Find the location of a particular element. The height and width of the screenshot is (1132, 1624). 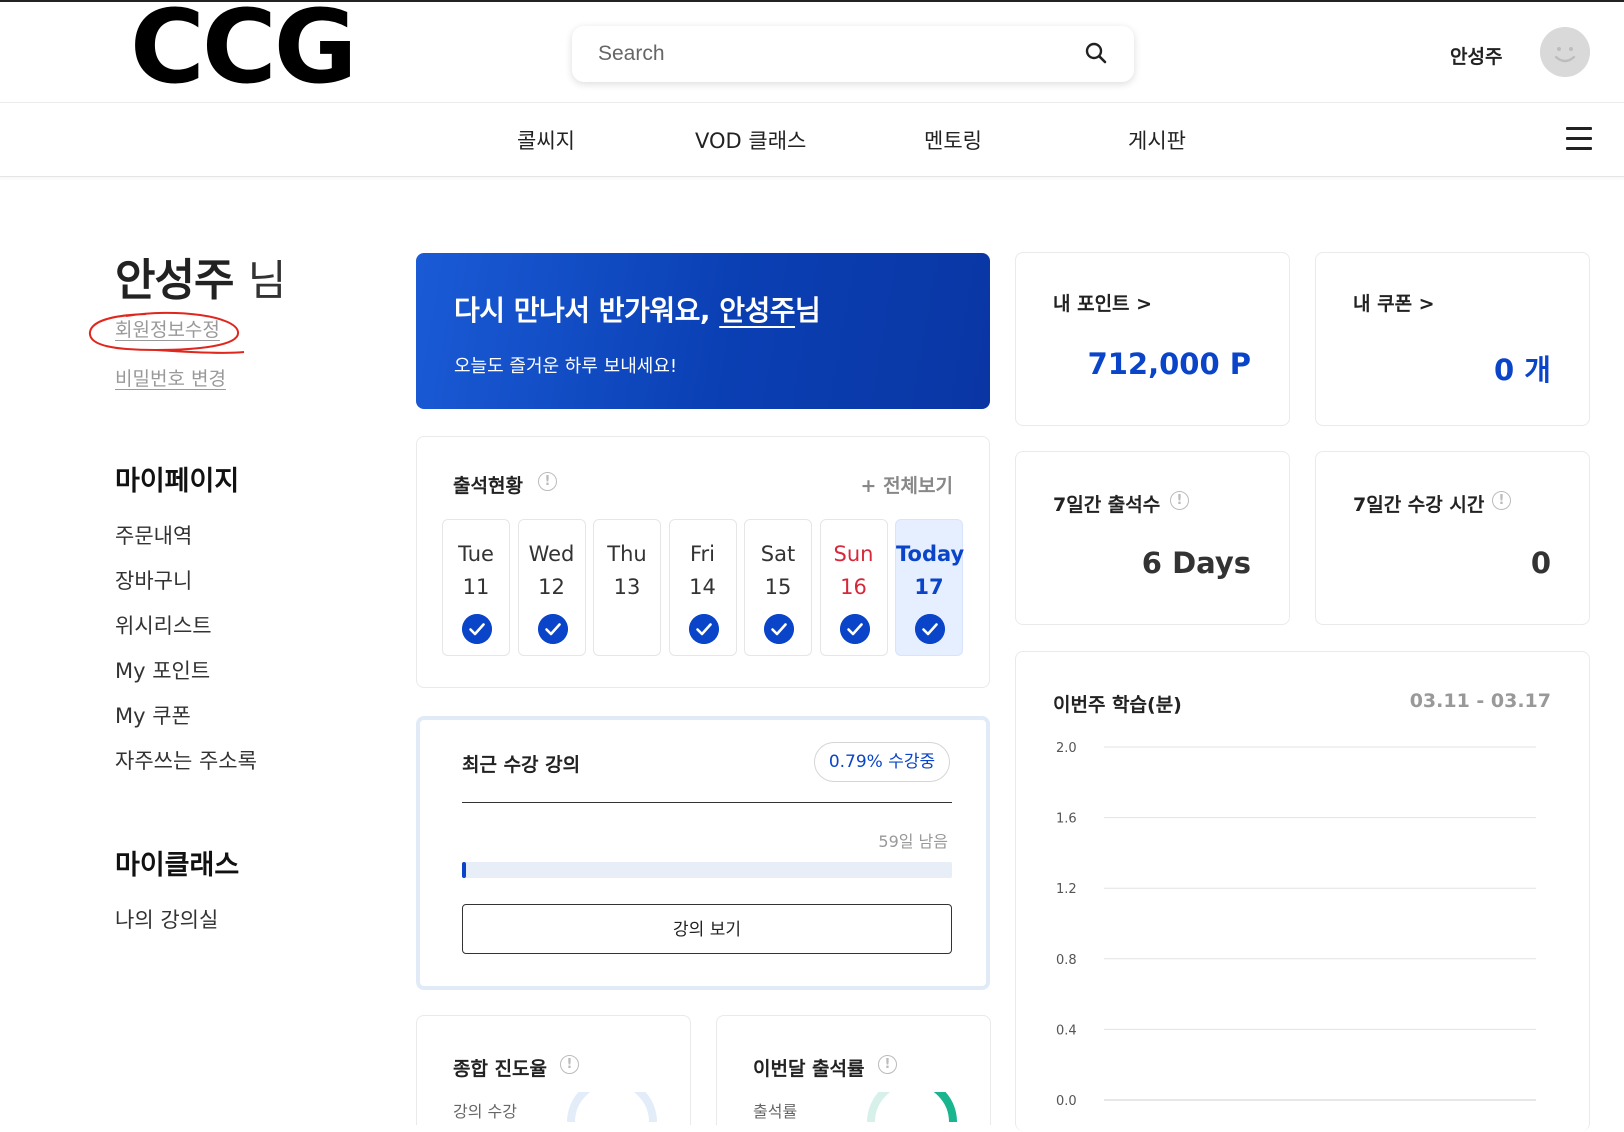

study-time-7d-title: 7일간 수강 시간 is located at coordinates (1419, 505).